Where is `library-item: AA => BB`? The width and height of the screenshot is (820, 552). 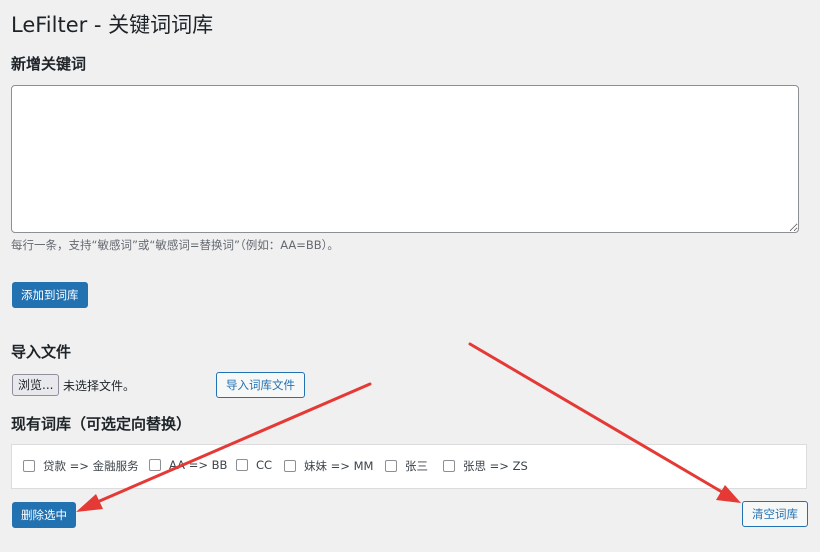 library-item: AA => BB is located at coordinates (188, 465).